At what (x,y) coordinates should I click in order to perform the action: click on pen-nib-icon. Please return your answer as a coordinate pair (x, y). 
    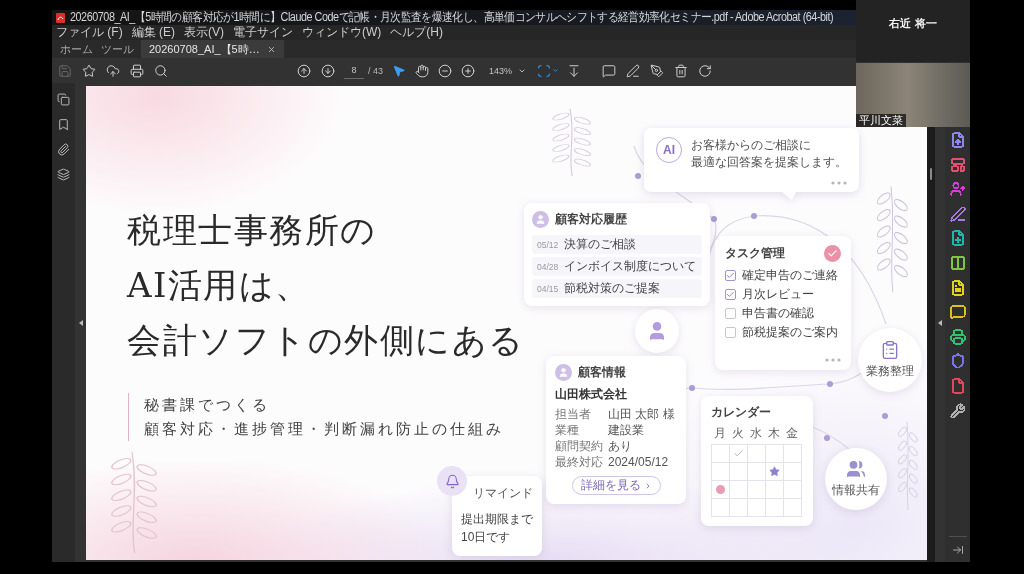
    Looking at the image, I should click on (657, 70).